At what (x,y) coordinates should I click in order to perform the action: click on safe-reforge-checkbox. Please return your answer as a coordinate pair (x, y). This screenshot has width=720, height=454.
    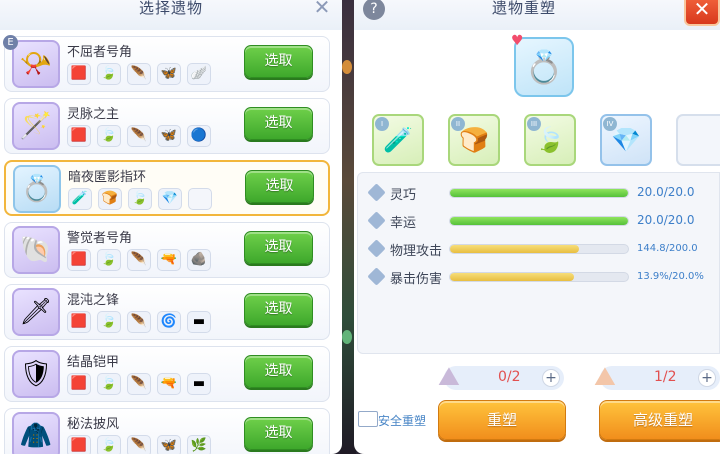
    Looking at the image, I should click on (368, 419).